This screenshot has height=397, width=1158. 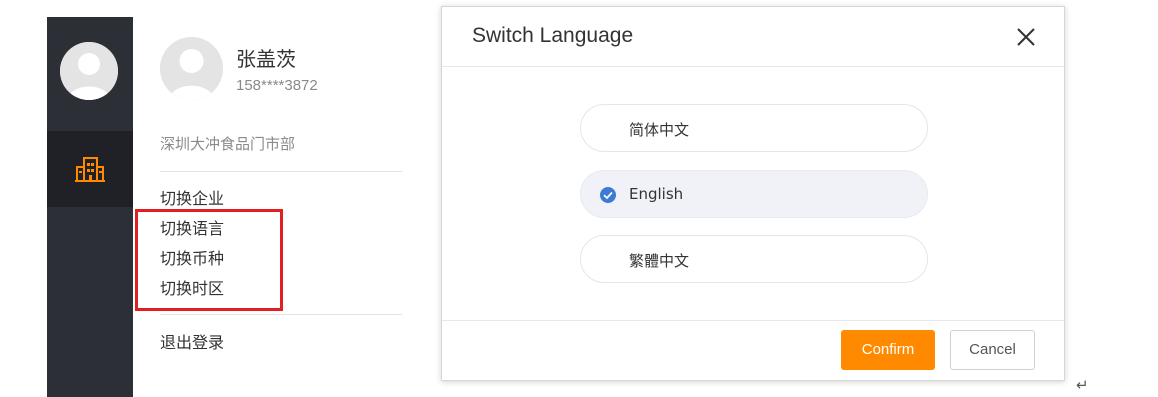 I want to click on language-option-label: 简体中文, so click(x=659, y=130).